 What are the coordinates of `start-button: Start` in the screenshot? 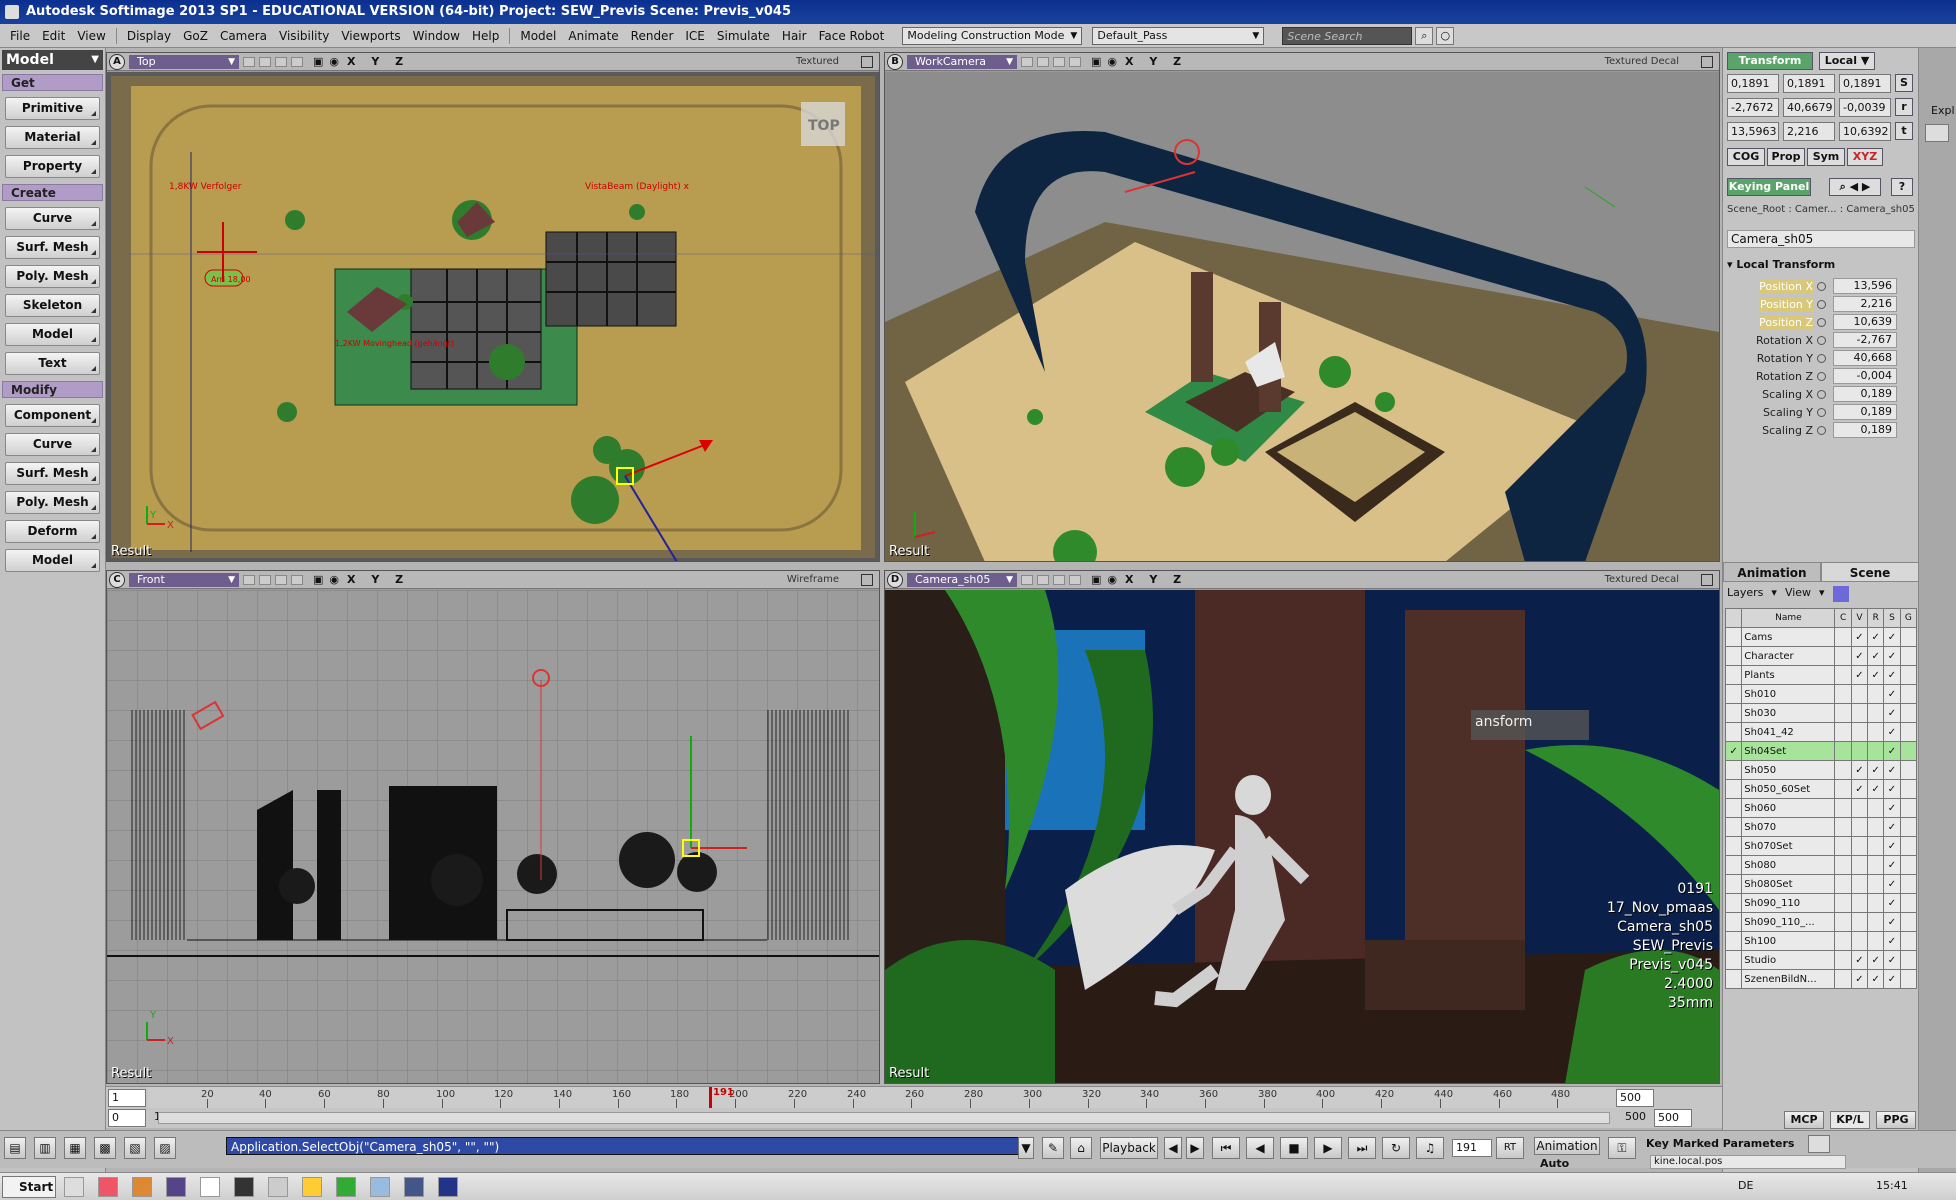 It's located at (29, 1187).